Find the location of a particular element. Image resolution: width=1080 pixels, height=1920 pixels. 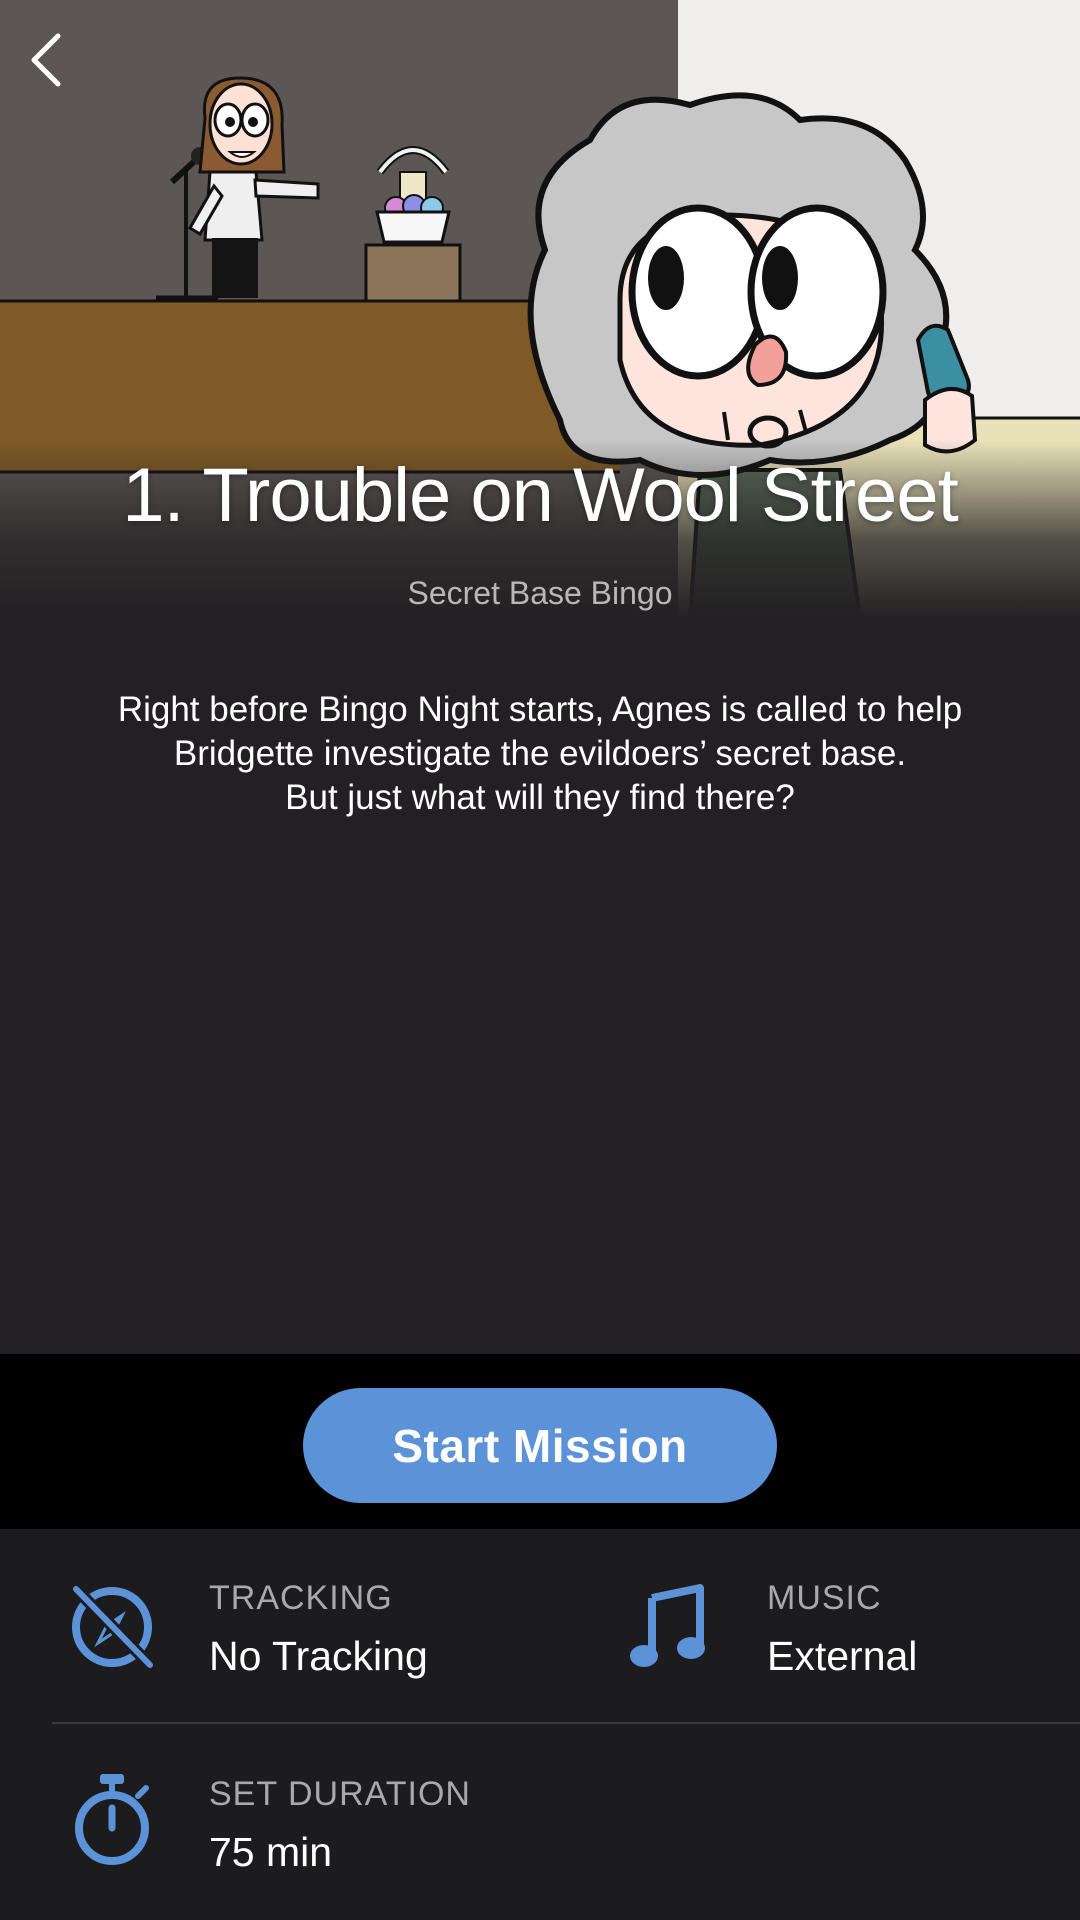

stopwatch-icon is located at coordinates (112, 1819).